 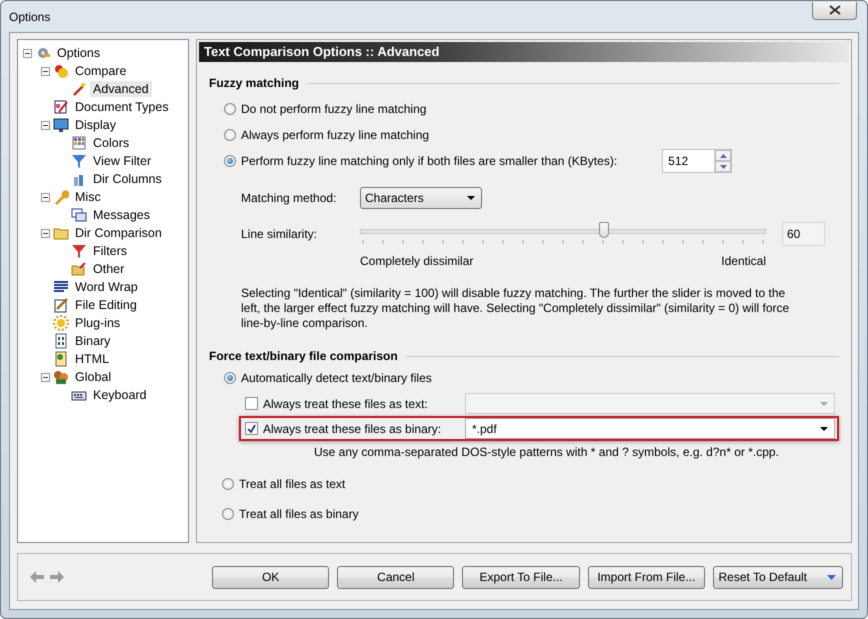 What do you see at coordinates (109, 269) in the screenshot?
I see `tree-item: Other` at bounding box center [109, 269].